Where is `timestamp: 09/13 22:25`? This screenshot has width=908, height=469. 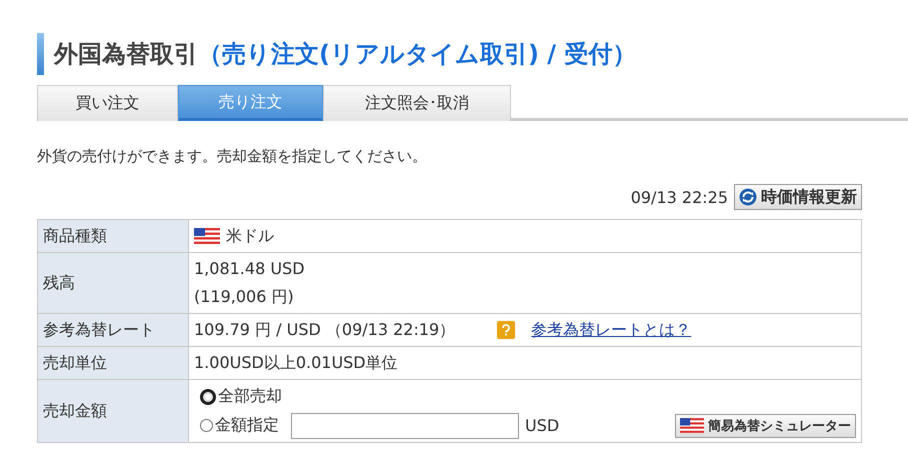 timestamp: 09/13 22:25 is located at coordinates (679, 197).